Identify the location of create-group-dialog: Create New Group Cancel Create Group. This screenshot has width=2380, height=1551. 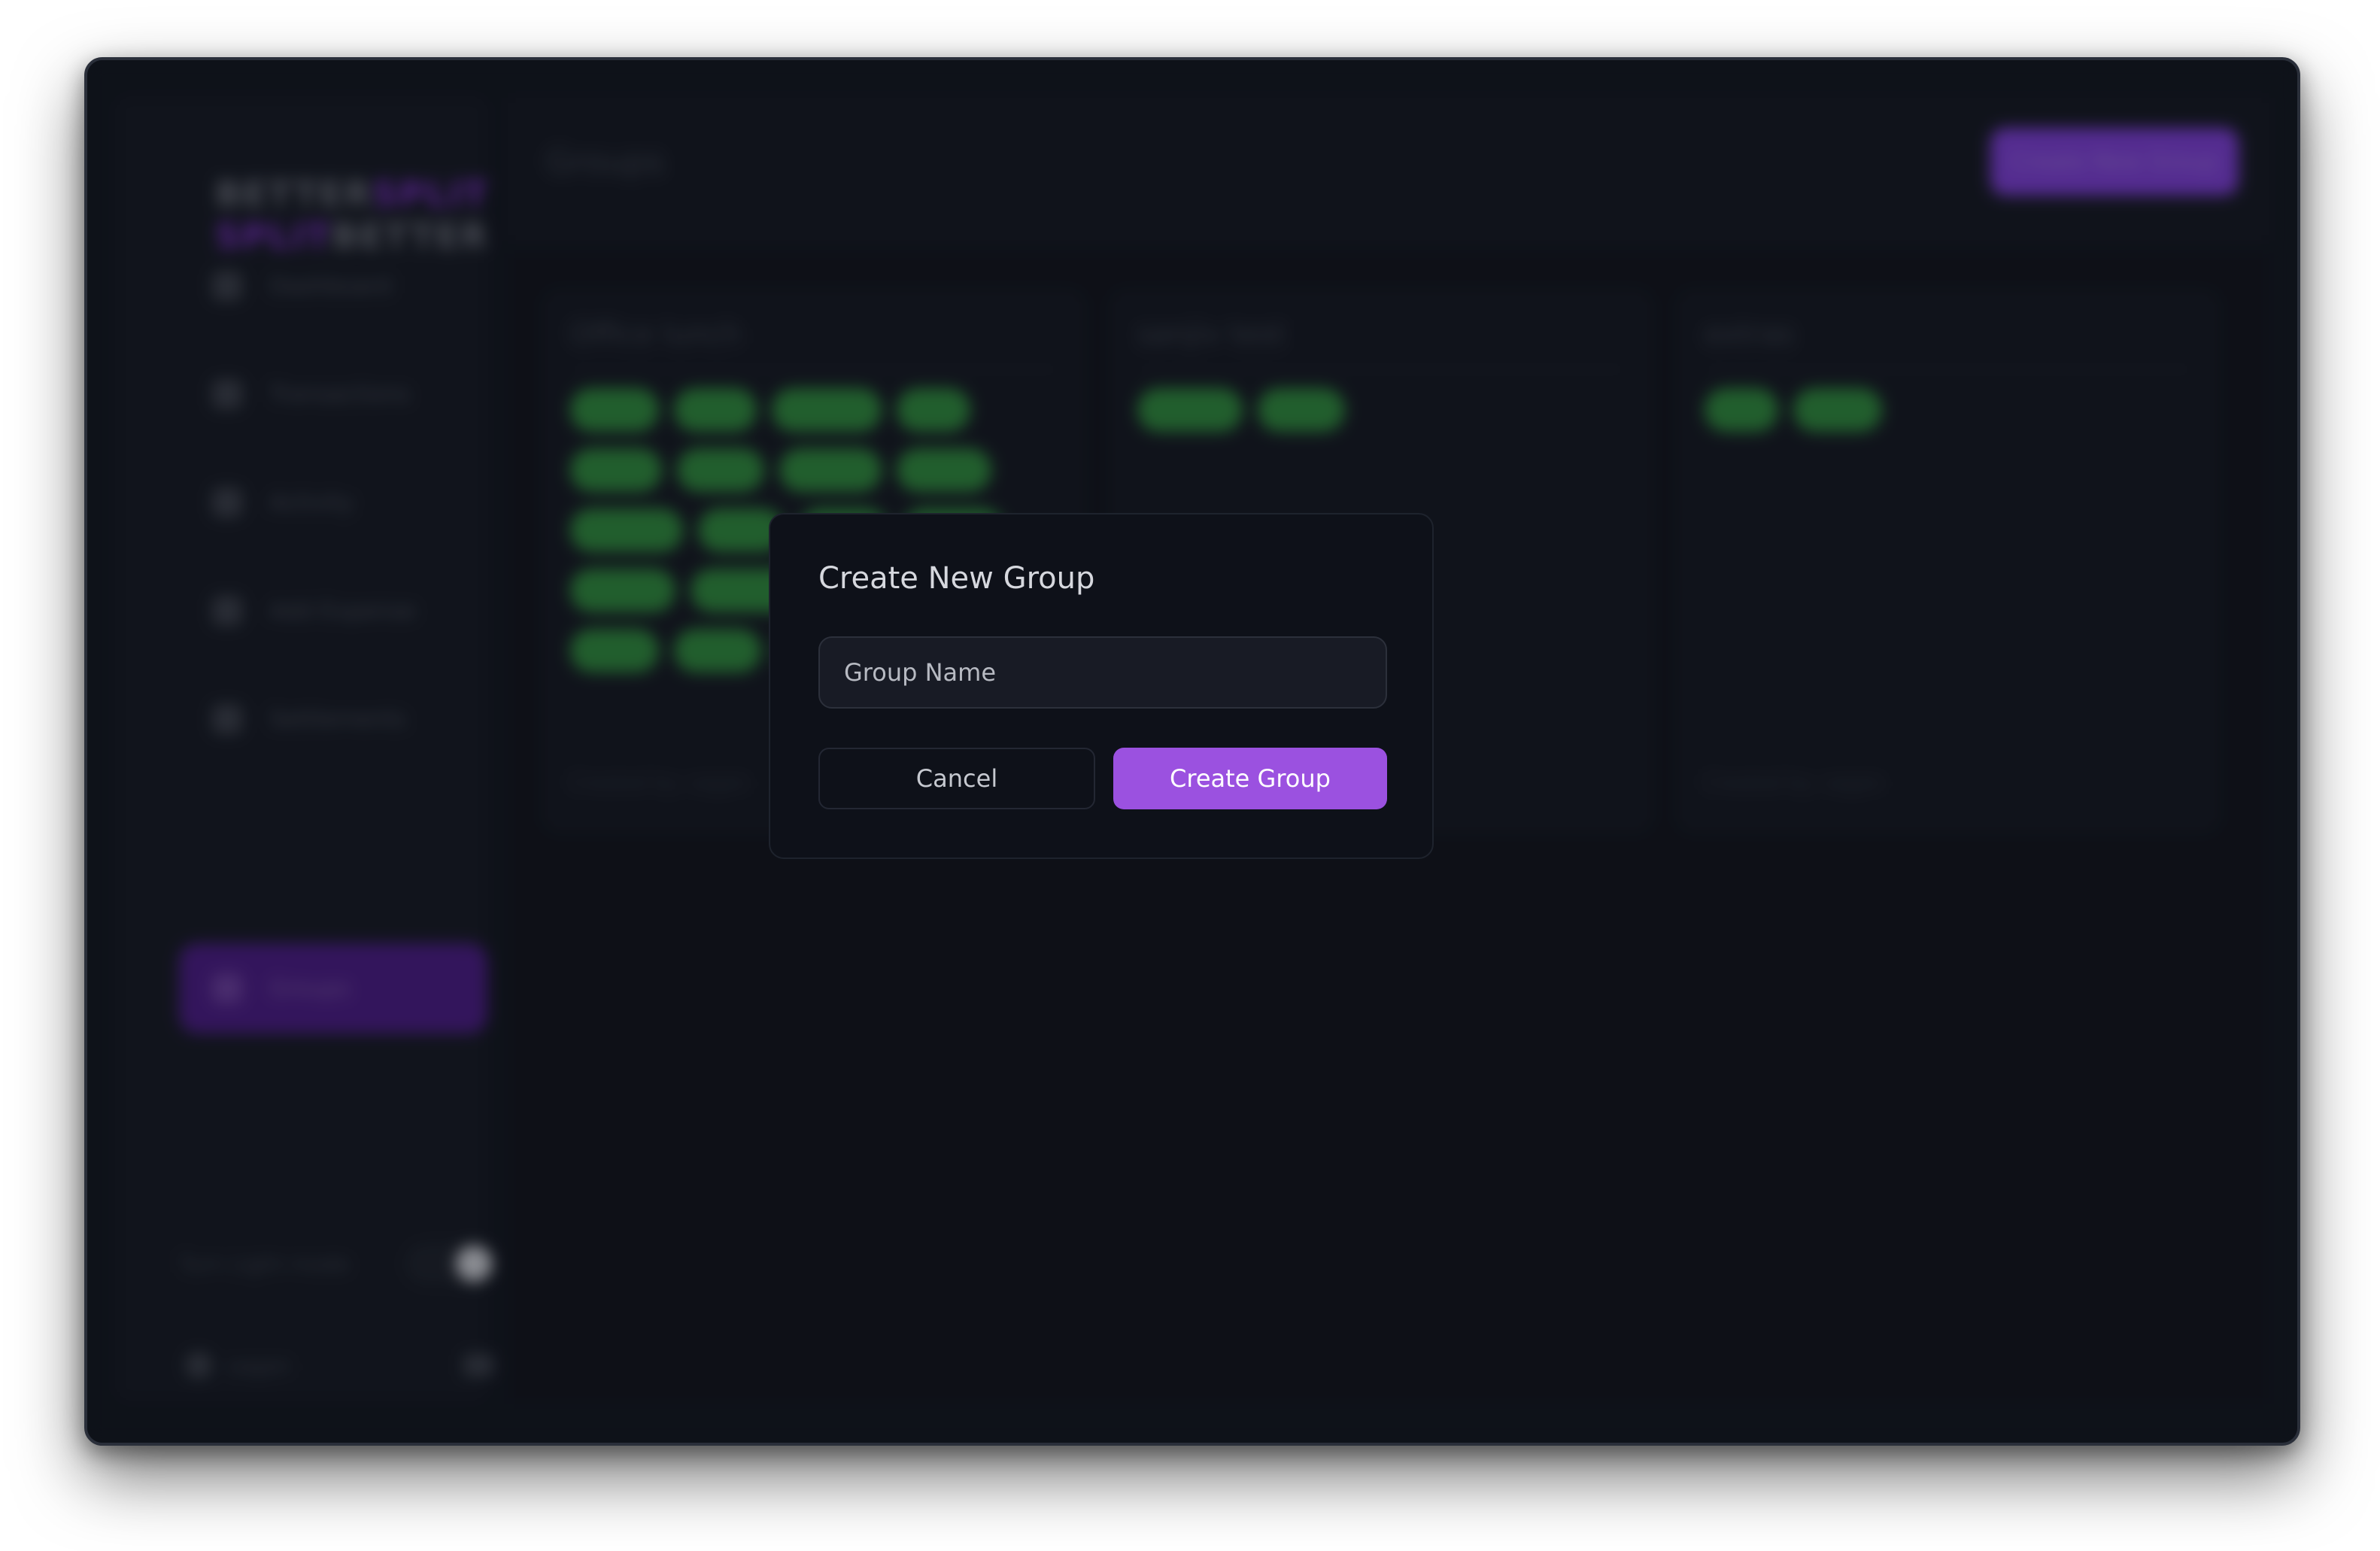
(1101, 686).